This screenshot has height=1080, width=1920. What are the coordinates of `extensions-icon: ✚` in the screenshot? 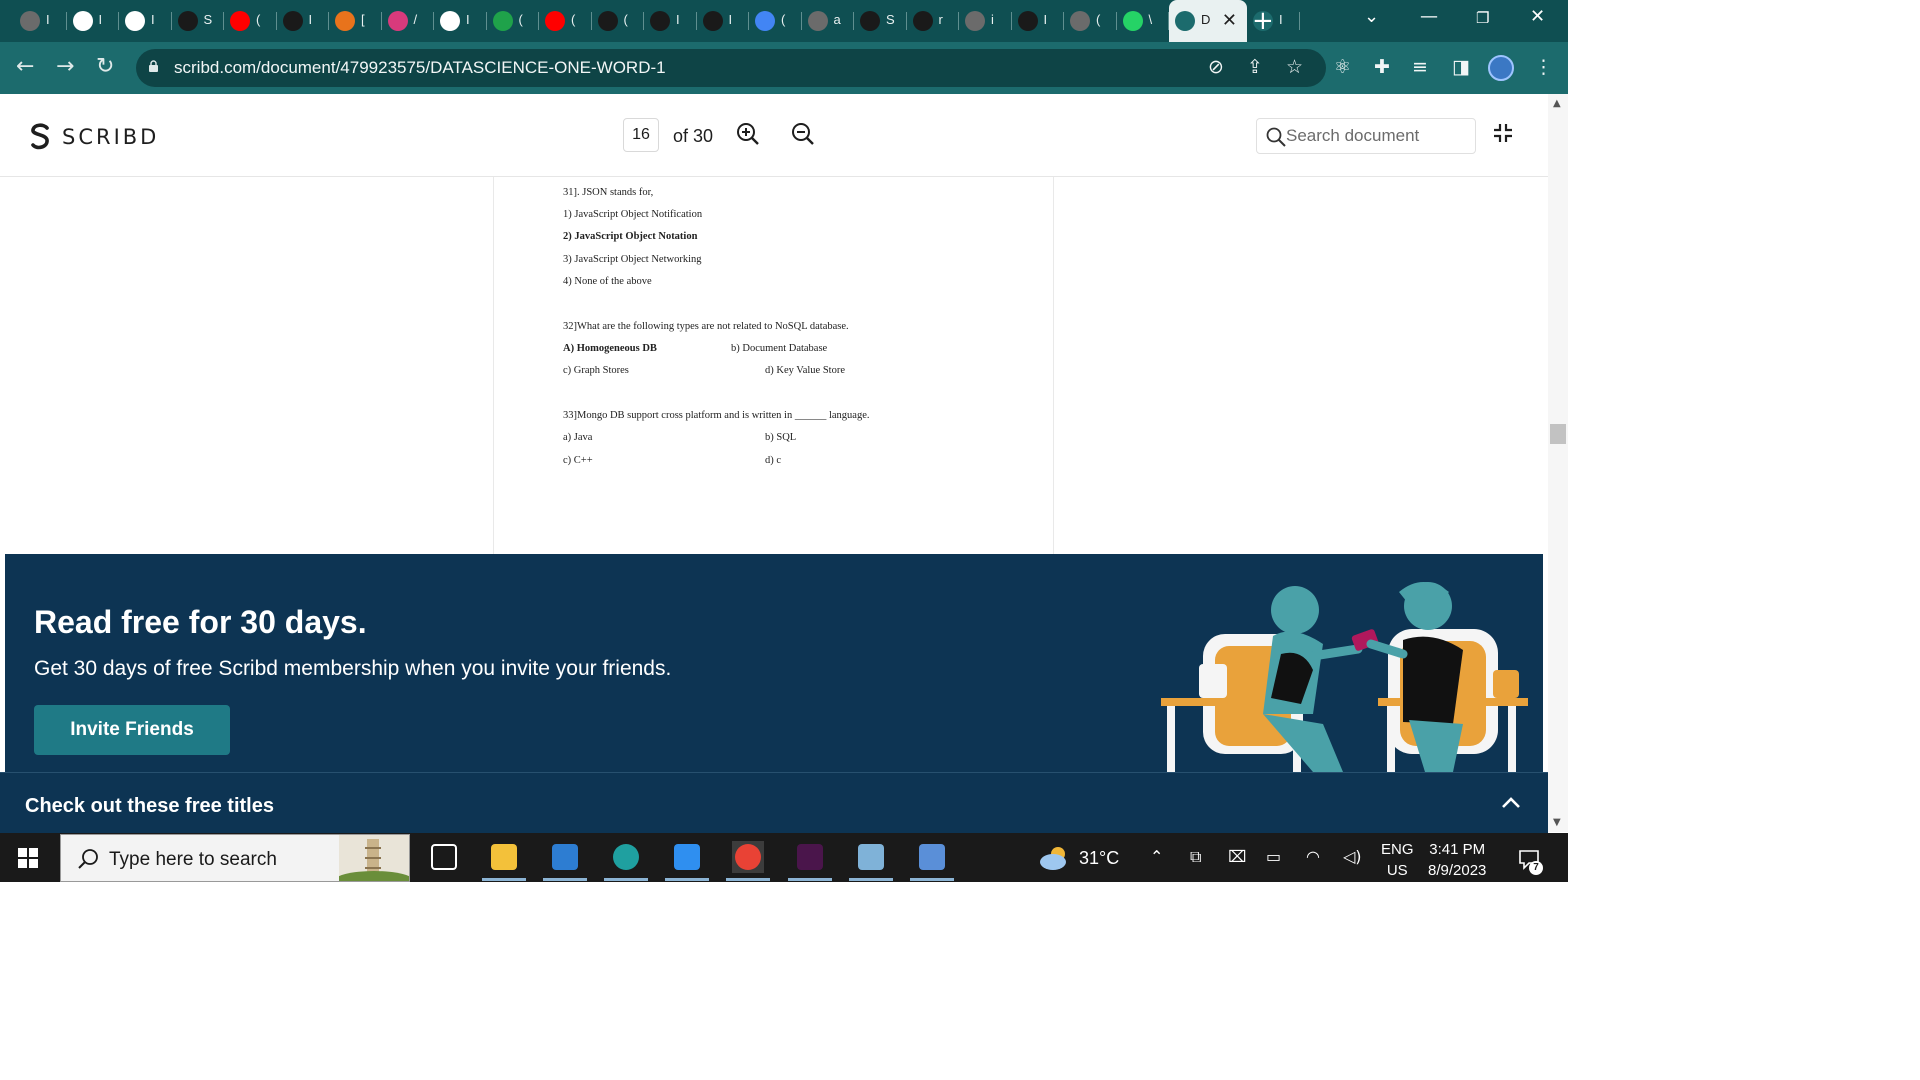 It's located at (1382, 67).